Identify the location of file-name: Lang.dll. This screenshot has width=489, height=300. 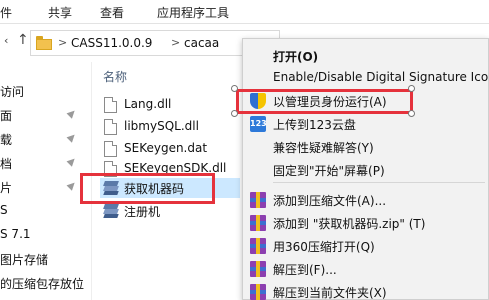
(148, 104).